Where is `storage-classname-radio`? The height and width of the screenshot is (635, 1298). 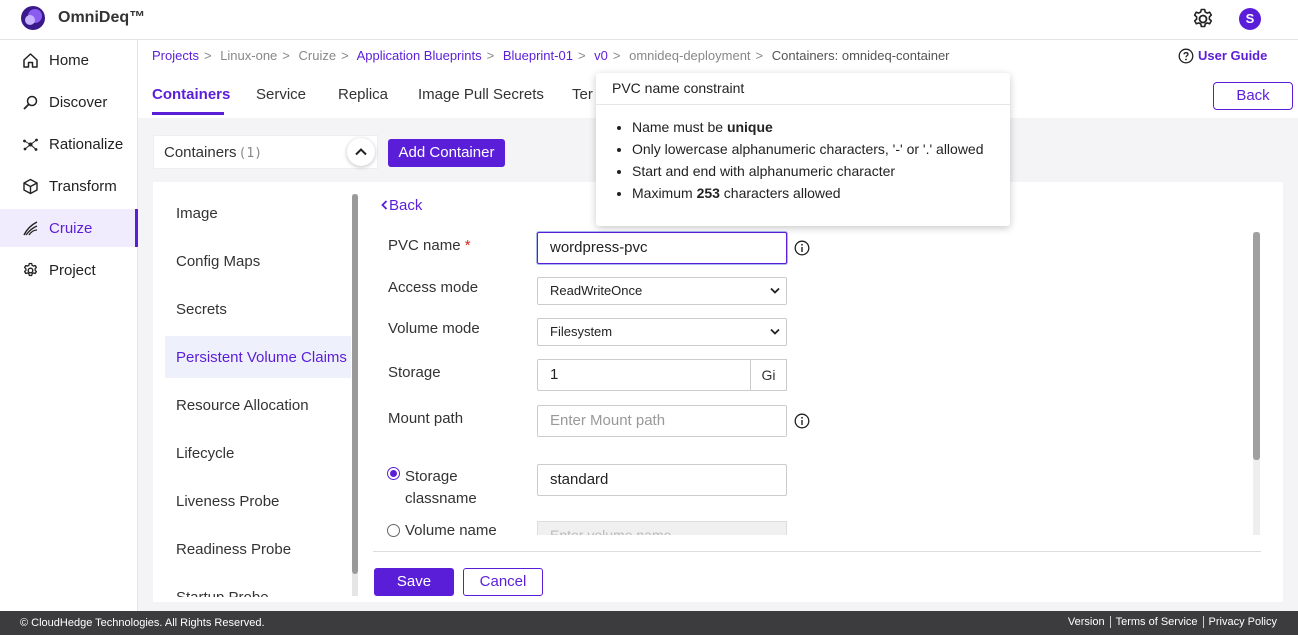
storage-classname-radio is located at coordinates (393, 473).